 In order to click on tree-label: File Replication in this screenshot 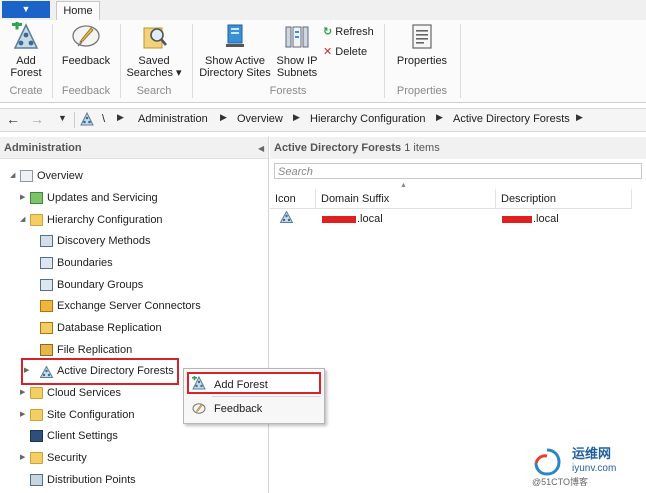, I will do `click(95, 350)`.